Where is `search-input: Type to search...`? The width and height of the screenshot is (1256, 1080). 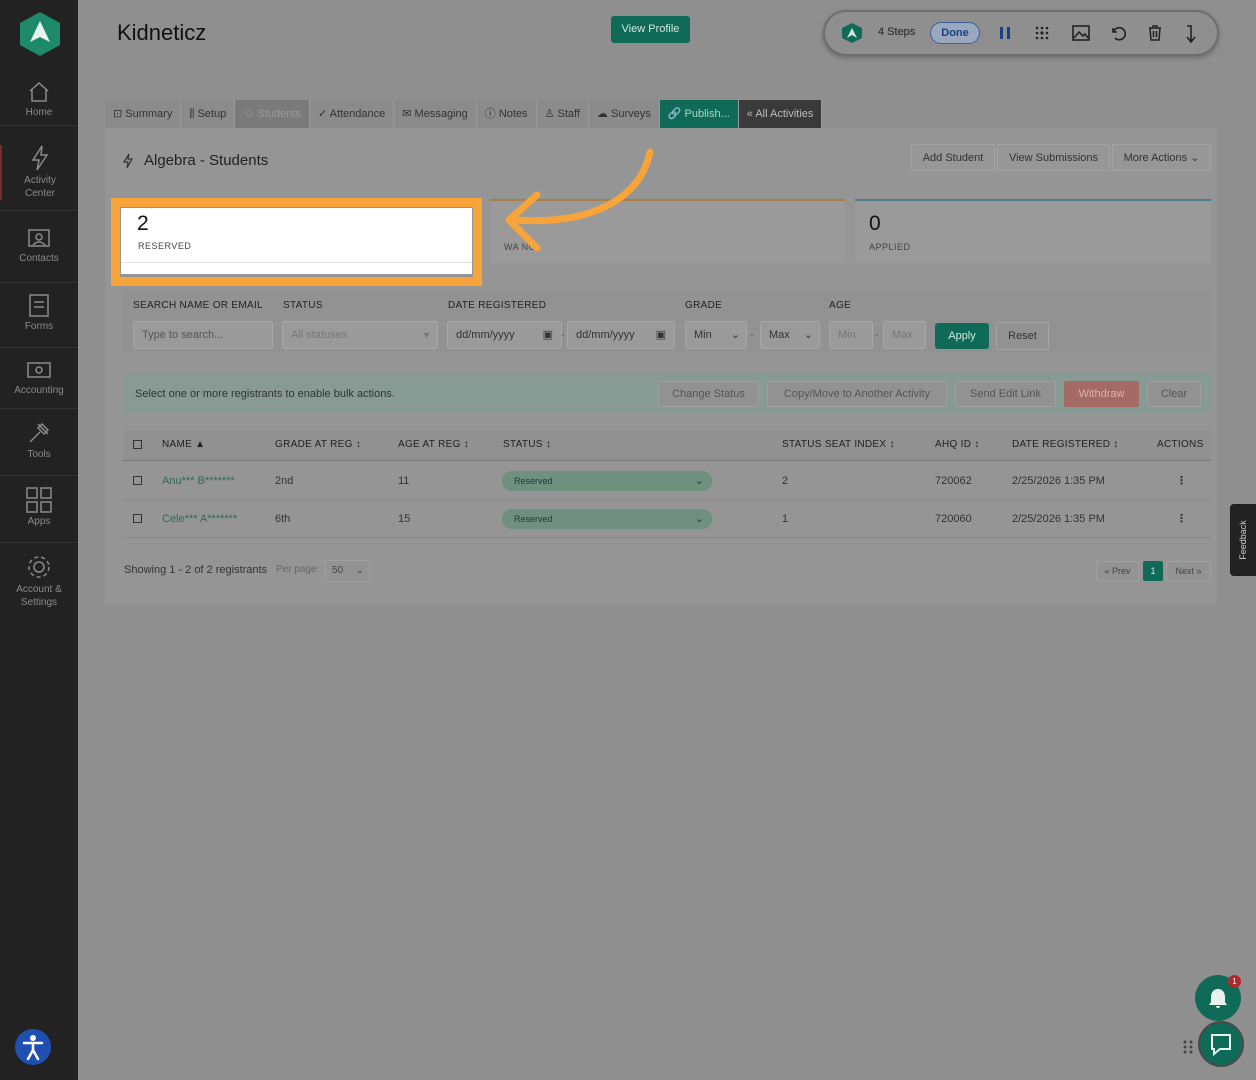 search-input: Type to search... is located at coordinates (203, 335).